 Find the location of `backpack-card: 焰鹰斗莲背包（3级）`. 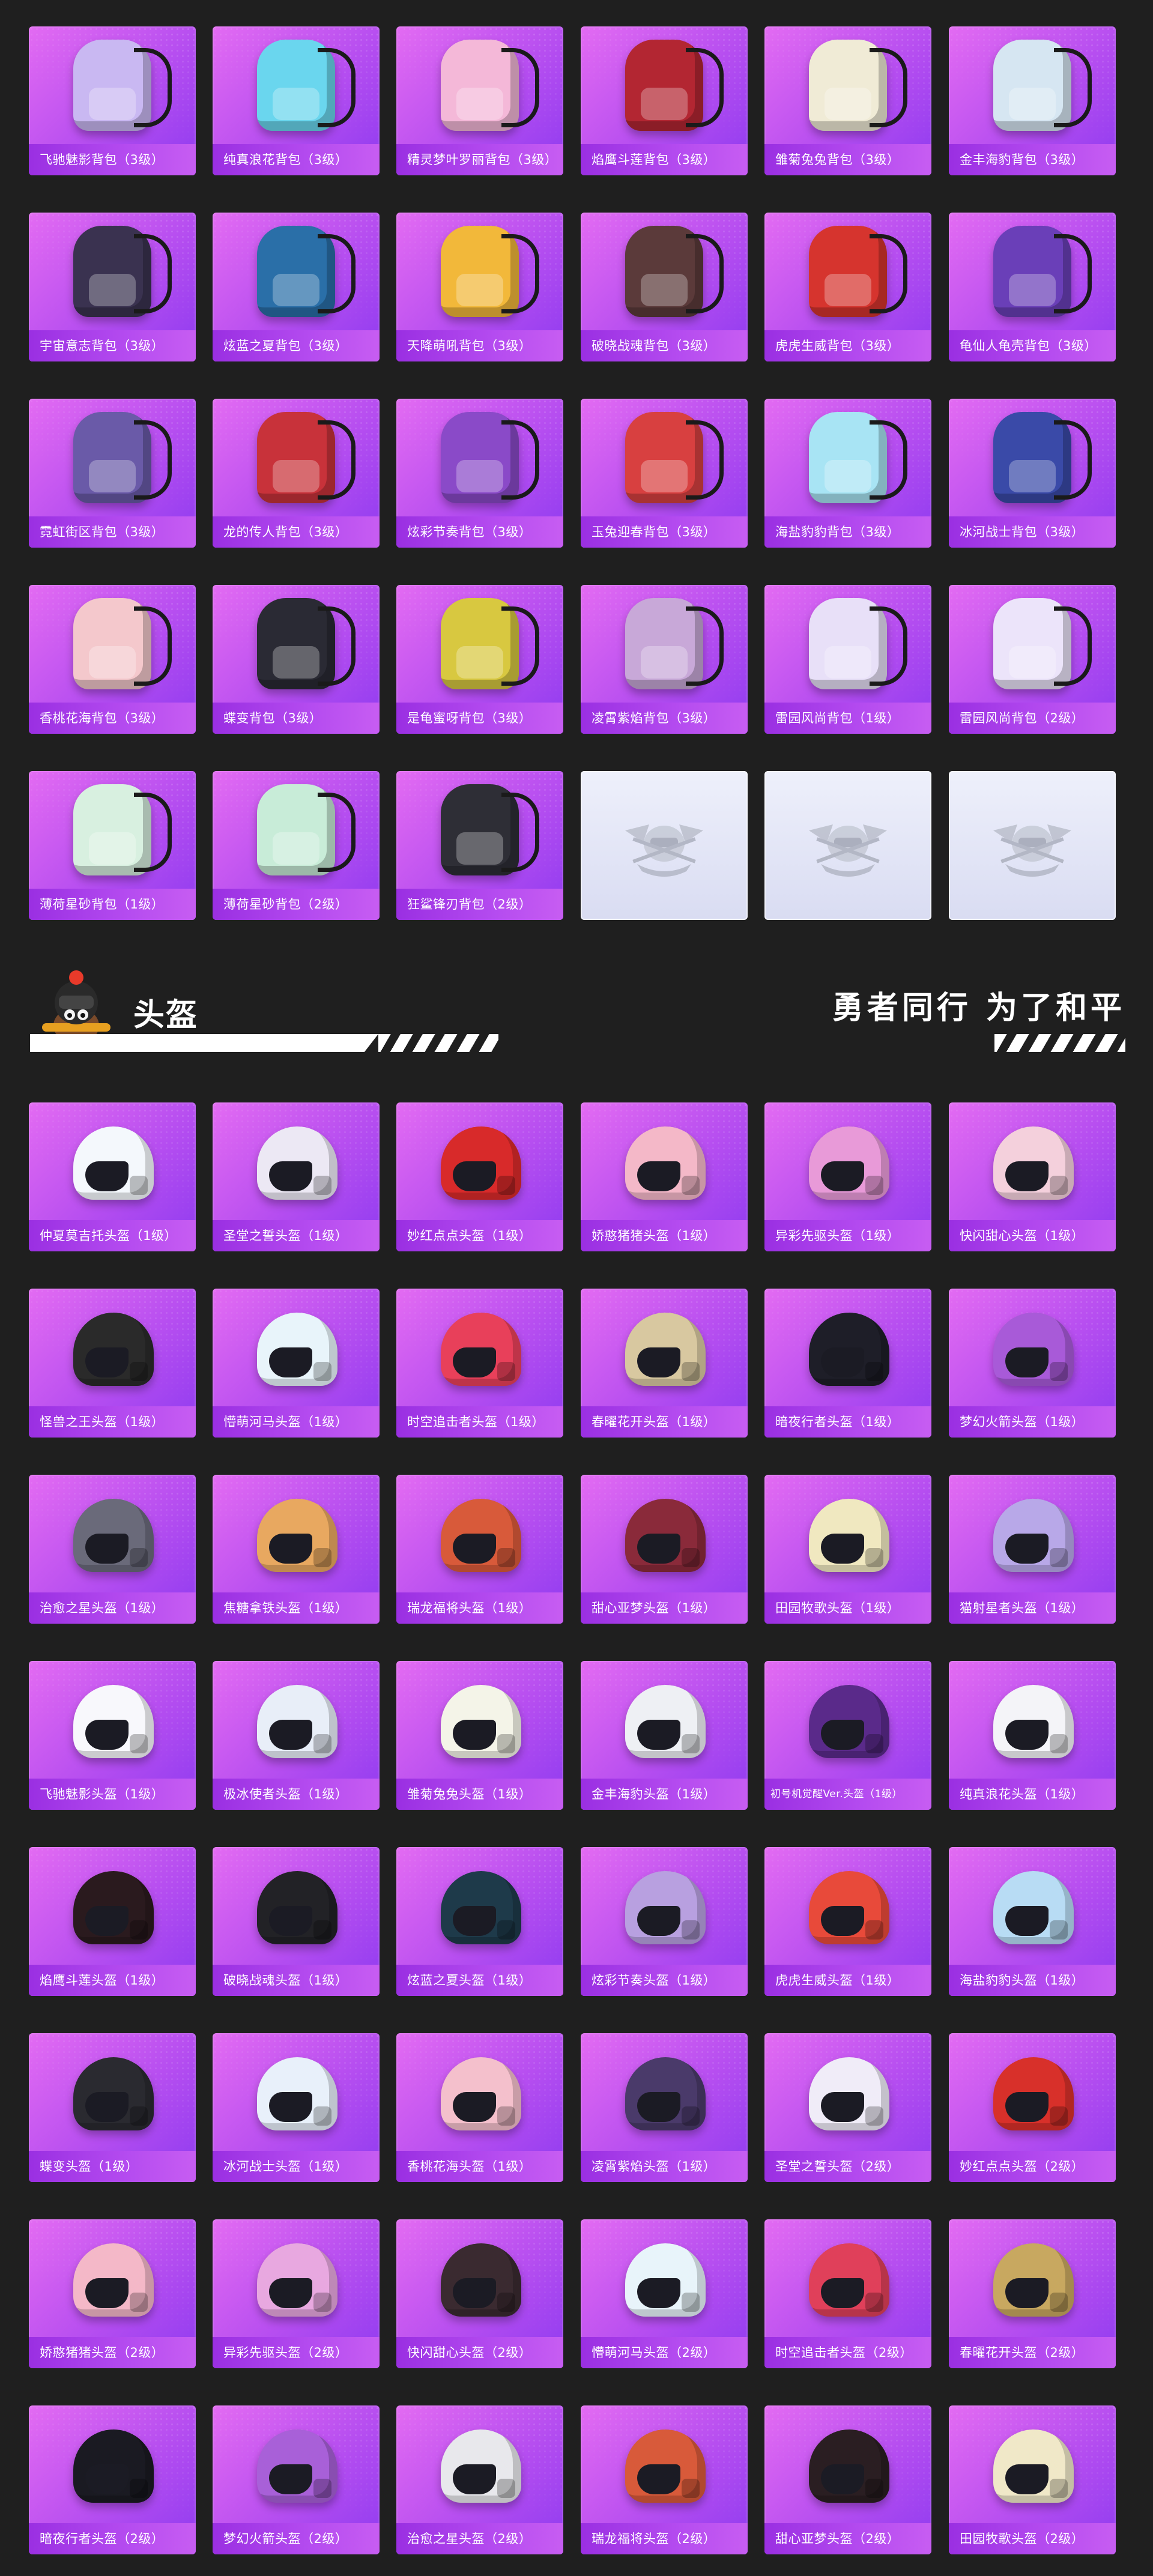

backpack-card: 焰鹰斗莲背包（3级） is located at coordinates (664, 100).